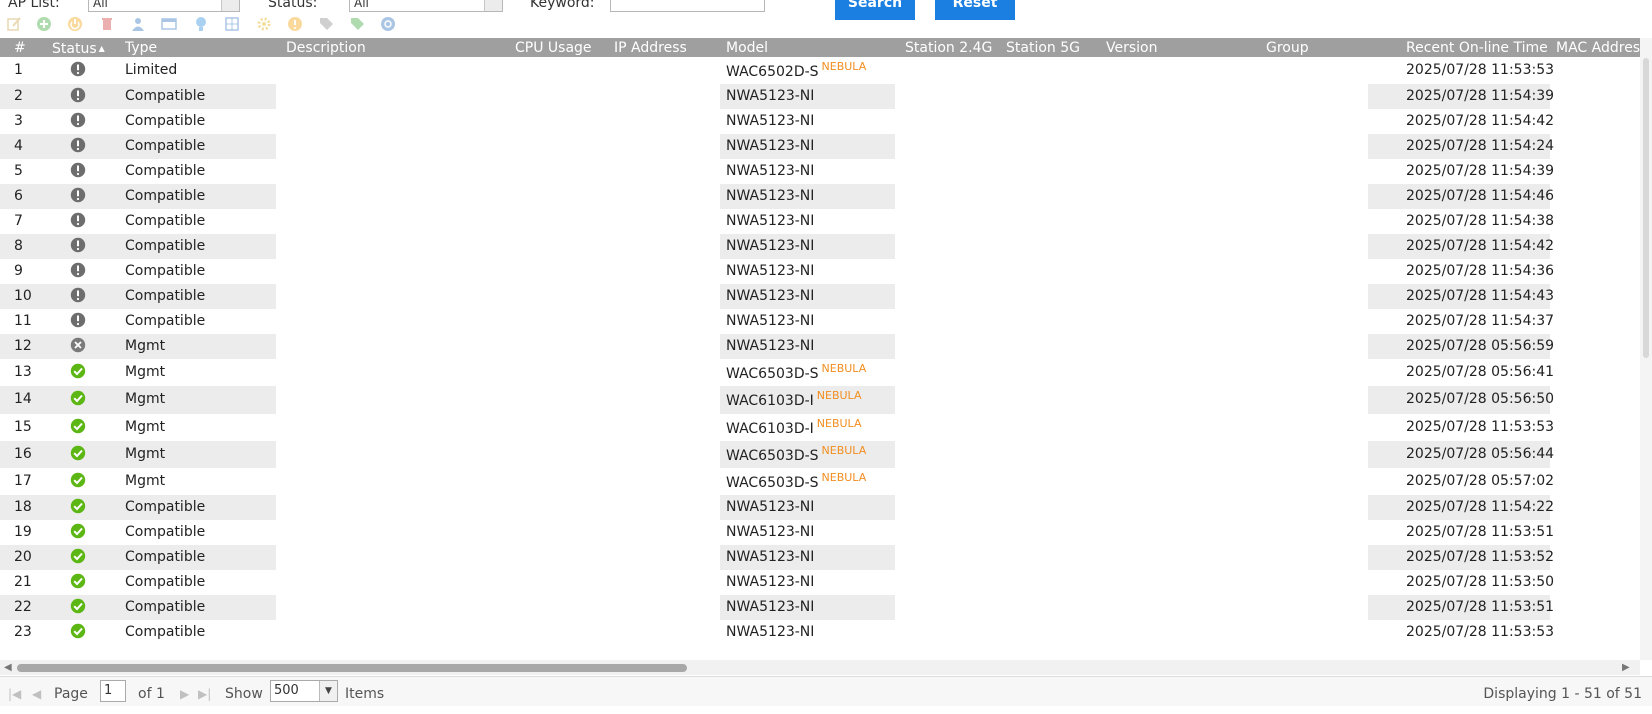  What do you see at coordinates (78, 47) in the screenshot?
I see `col-header-status: Status ▲` at bounding box center [78, 47].